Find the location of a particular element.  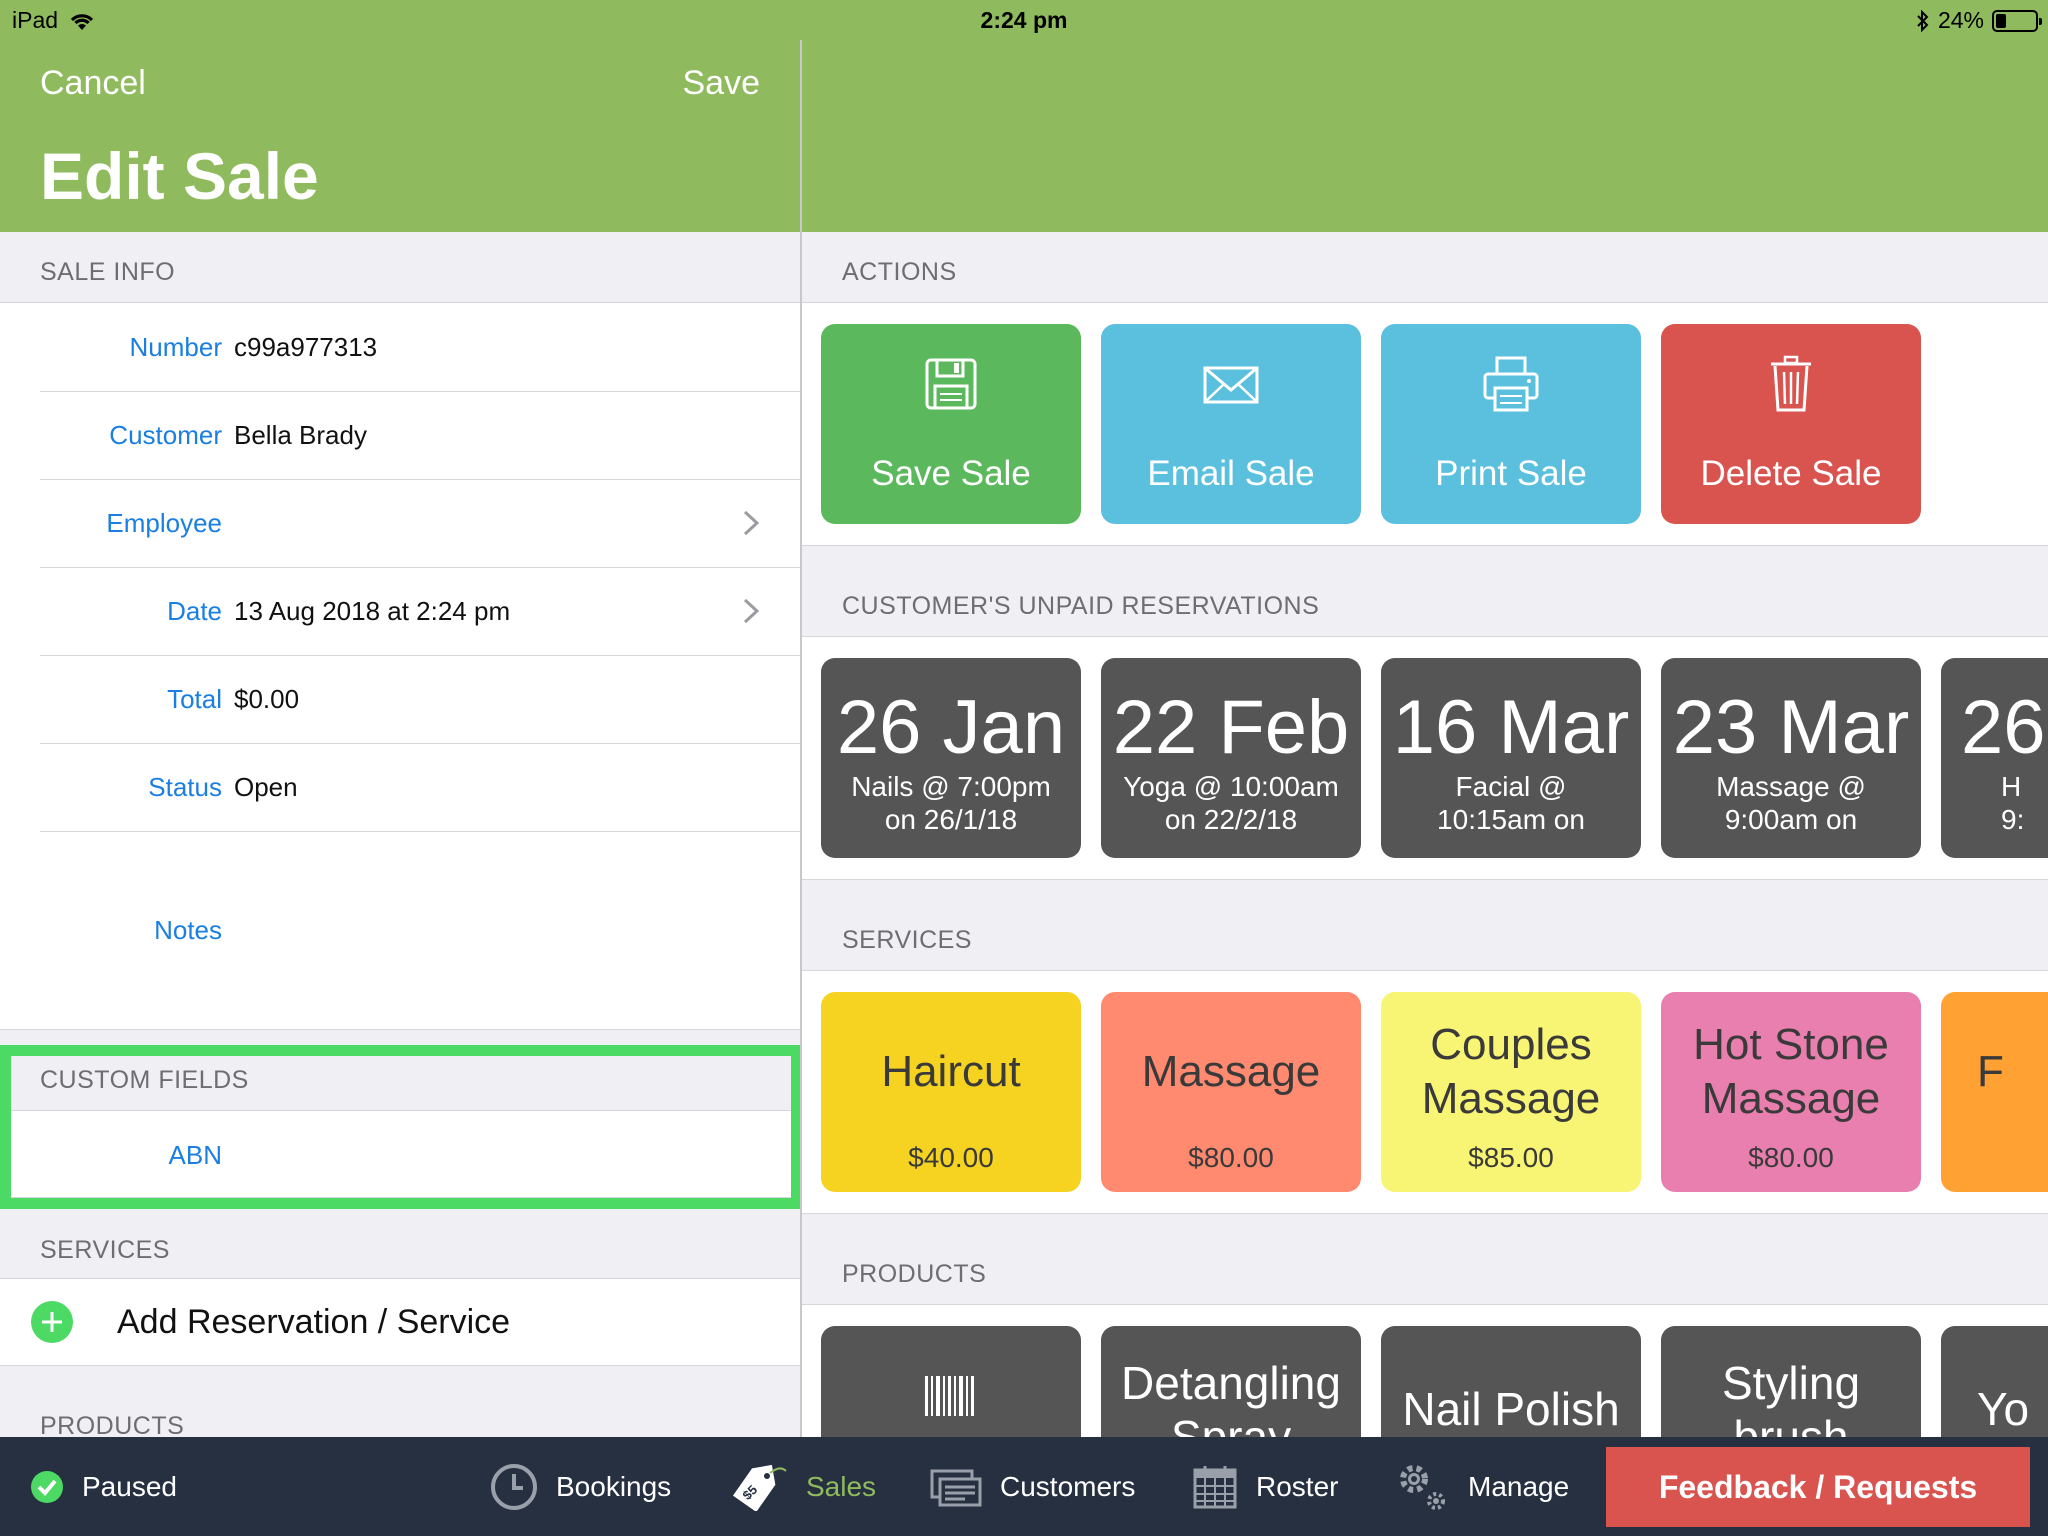

tab-manage: Manage is located at coordinates (1481, 1486).